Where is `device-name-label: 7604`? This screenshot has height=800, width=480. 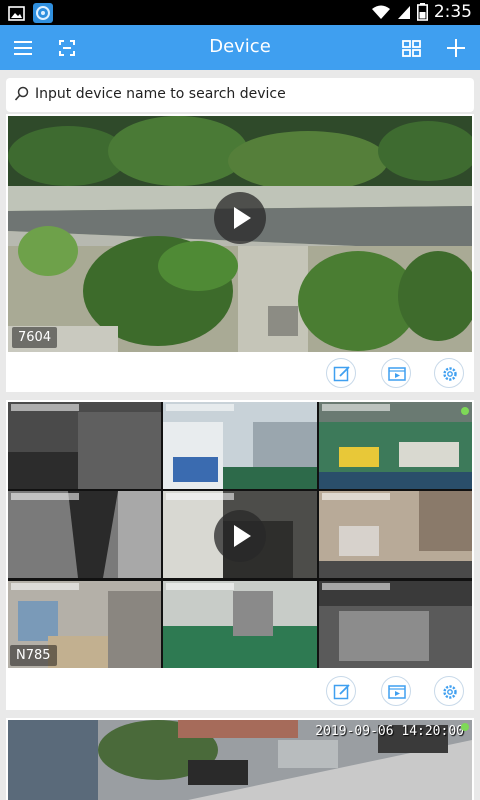
device-name-label: 7604 is located at coordinates (35, 337).